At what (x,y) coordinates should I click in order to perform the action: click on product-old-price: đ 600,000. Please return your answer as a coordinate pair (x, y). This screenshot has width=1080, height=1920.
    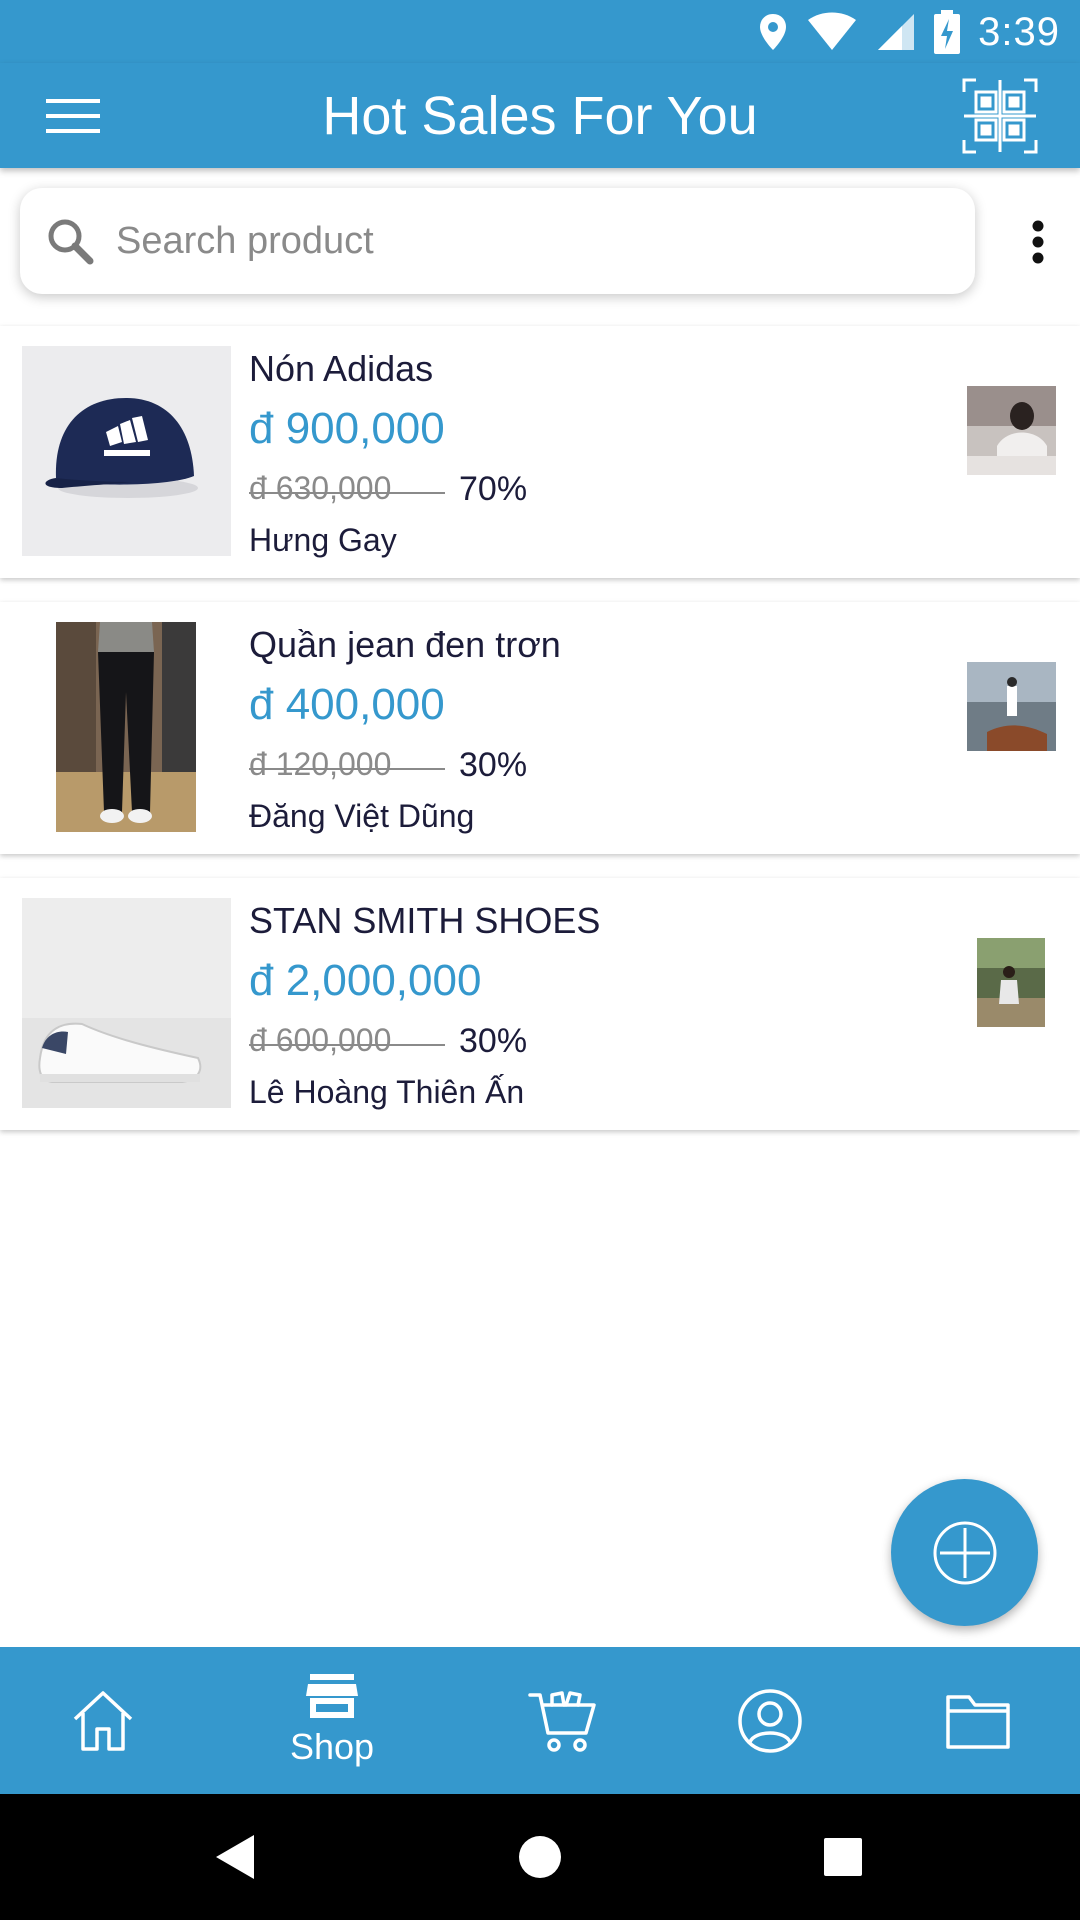
    Looking at the image, I should click on (347, 1040).